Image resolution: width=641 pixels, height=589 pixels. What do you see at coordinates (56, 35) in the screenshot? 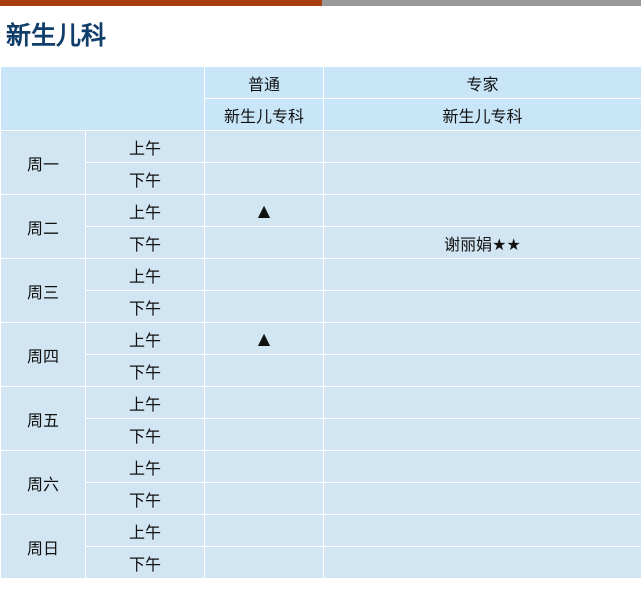
I see `page-title: 新生儿科` at bounding box center [56, 35].